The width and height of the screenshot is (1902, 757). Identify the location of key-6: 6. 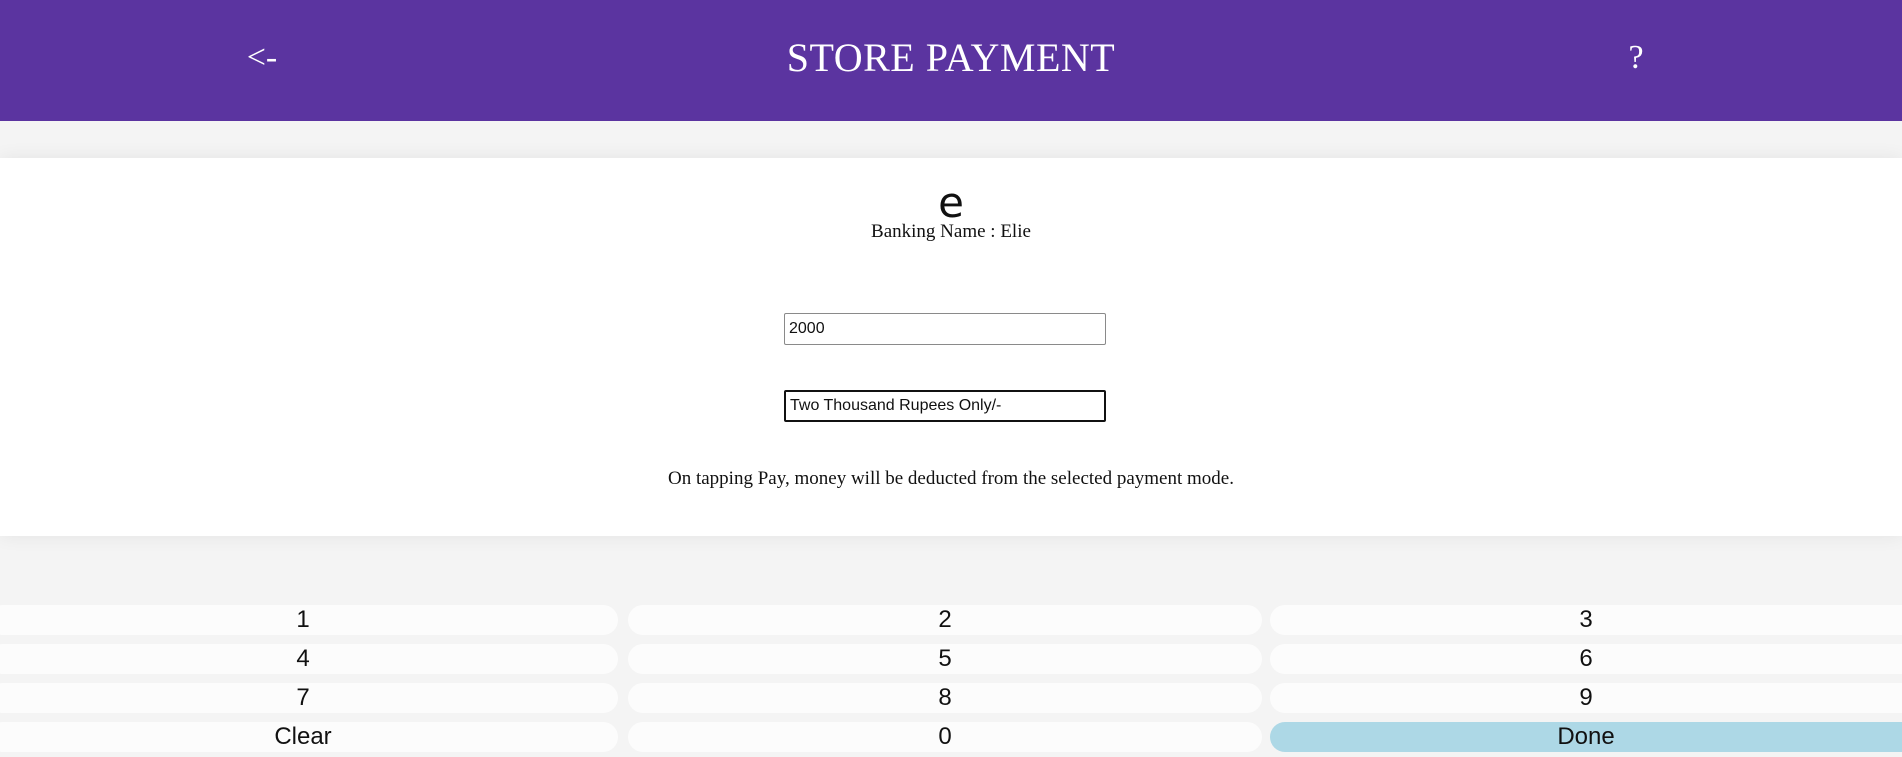
(1586, 659).